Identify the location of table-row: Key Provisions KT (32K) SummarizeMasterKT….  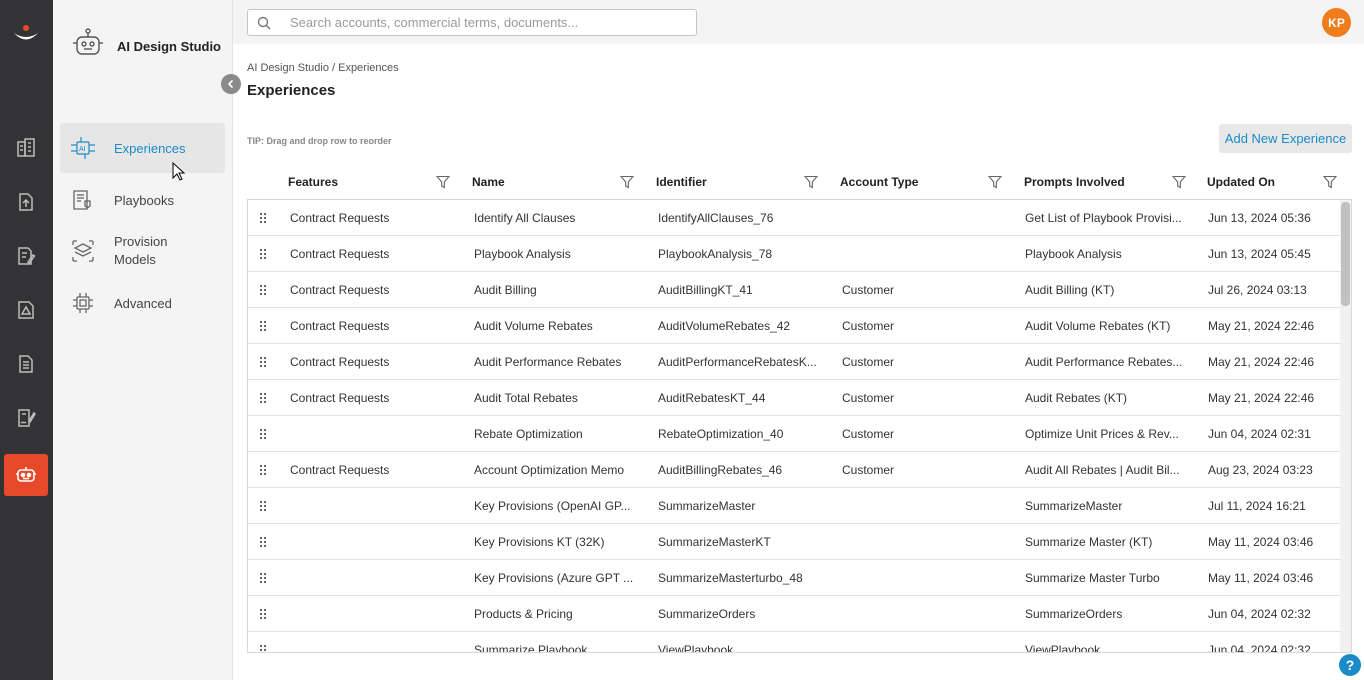
(794, 542).